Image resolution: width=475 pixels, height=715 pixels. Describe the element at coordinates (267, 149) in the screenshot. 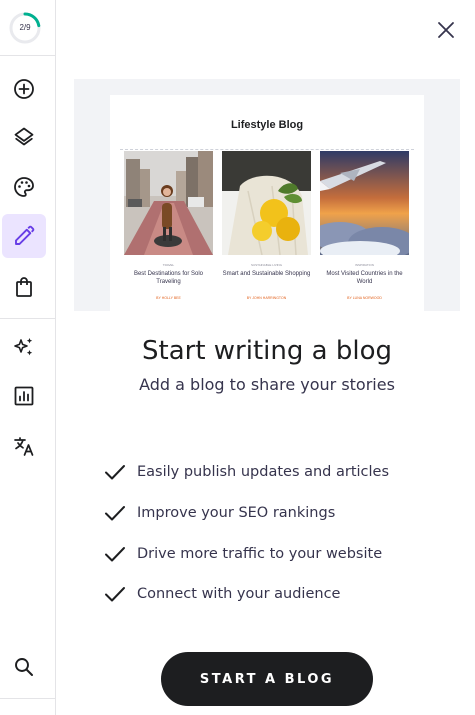

I see `preview-divider` at that location.